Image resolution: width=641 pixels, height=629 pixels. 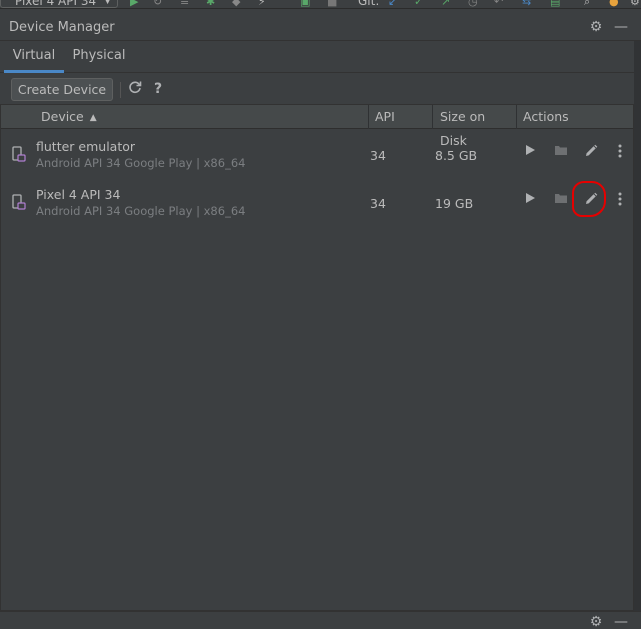 What do you see at coordinates (635, 3) in the screenshot?
I see `settings-icon: ⚙` at bounding box center [635, 3].